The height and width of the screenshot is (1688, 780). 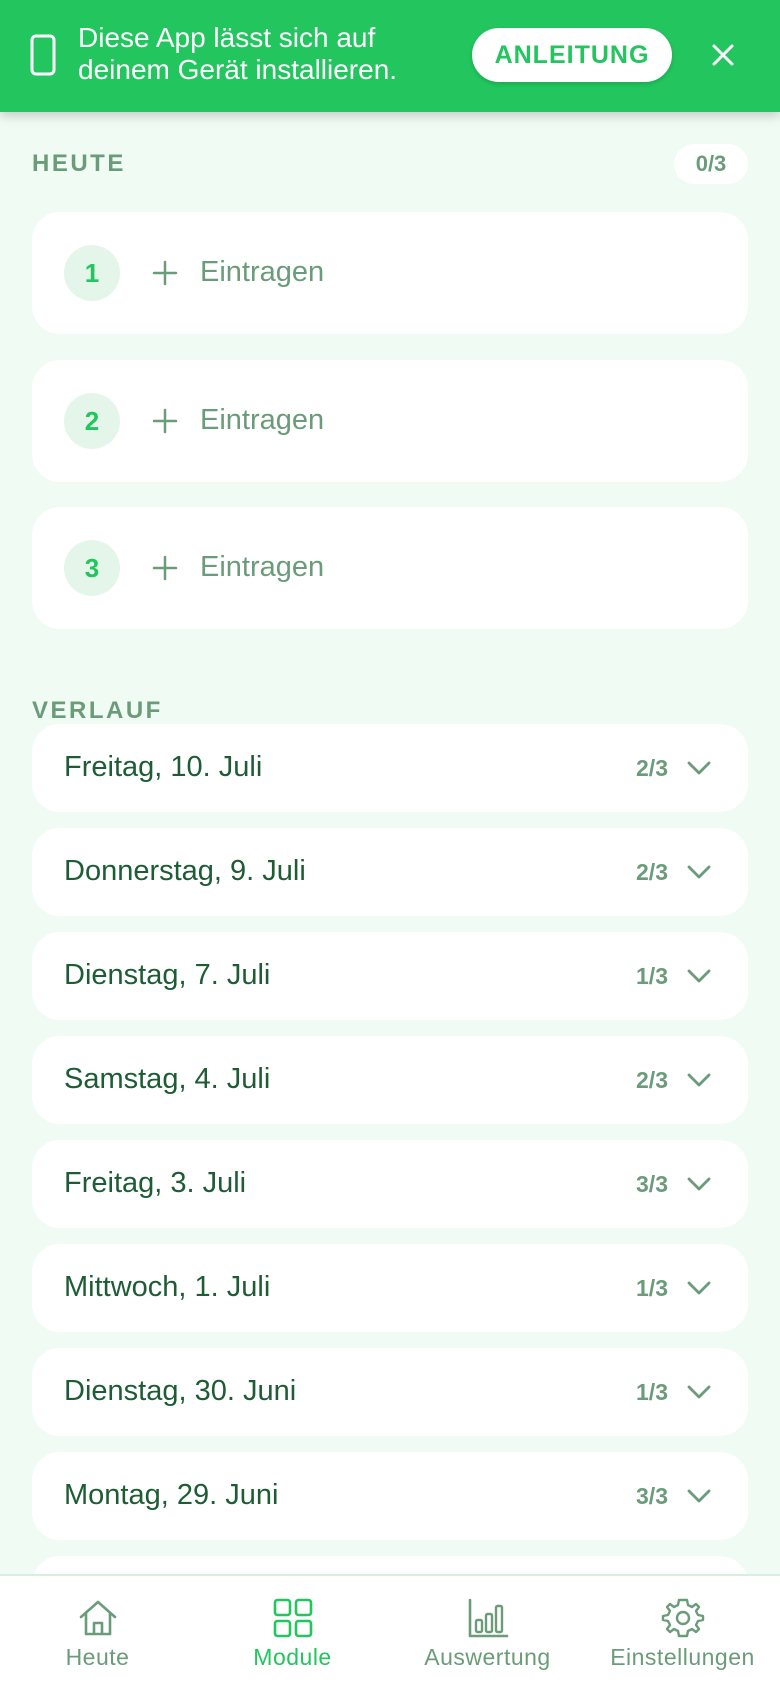 What do you see at coordinates (79, 163) in the screenshot?
I see `today-section-title: HEUTE` at bounding box center [79, 163].